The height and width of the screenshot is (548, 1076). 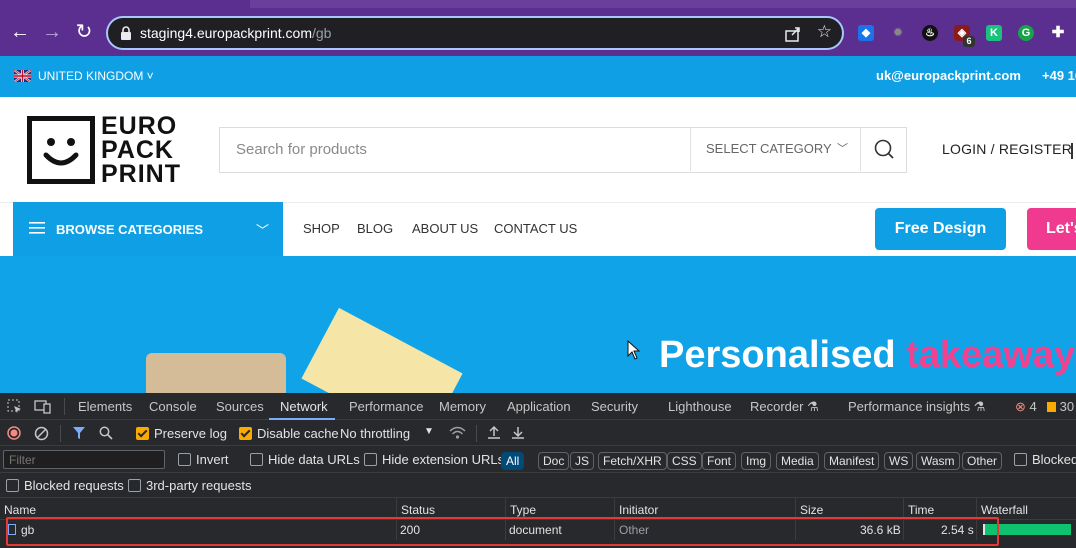 I want to click on type-filter-manifest: Manifest, so click(x=852, y=461).